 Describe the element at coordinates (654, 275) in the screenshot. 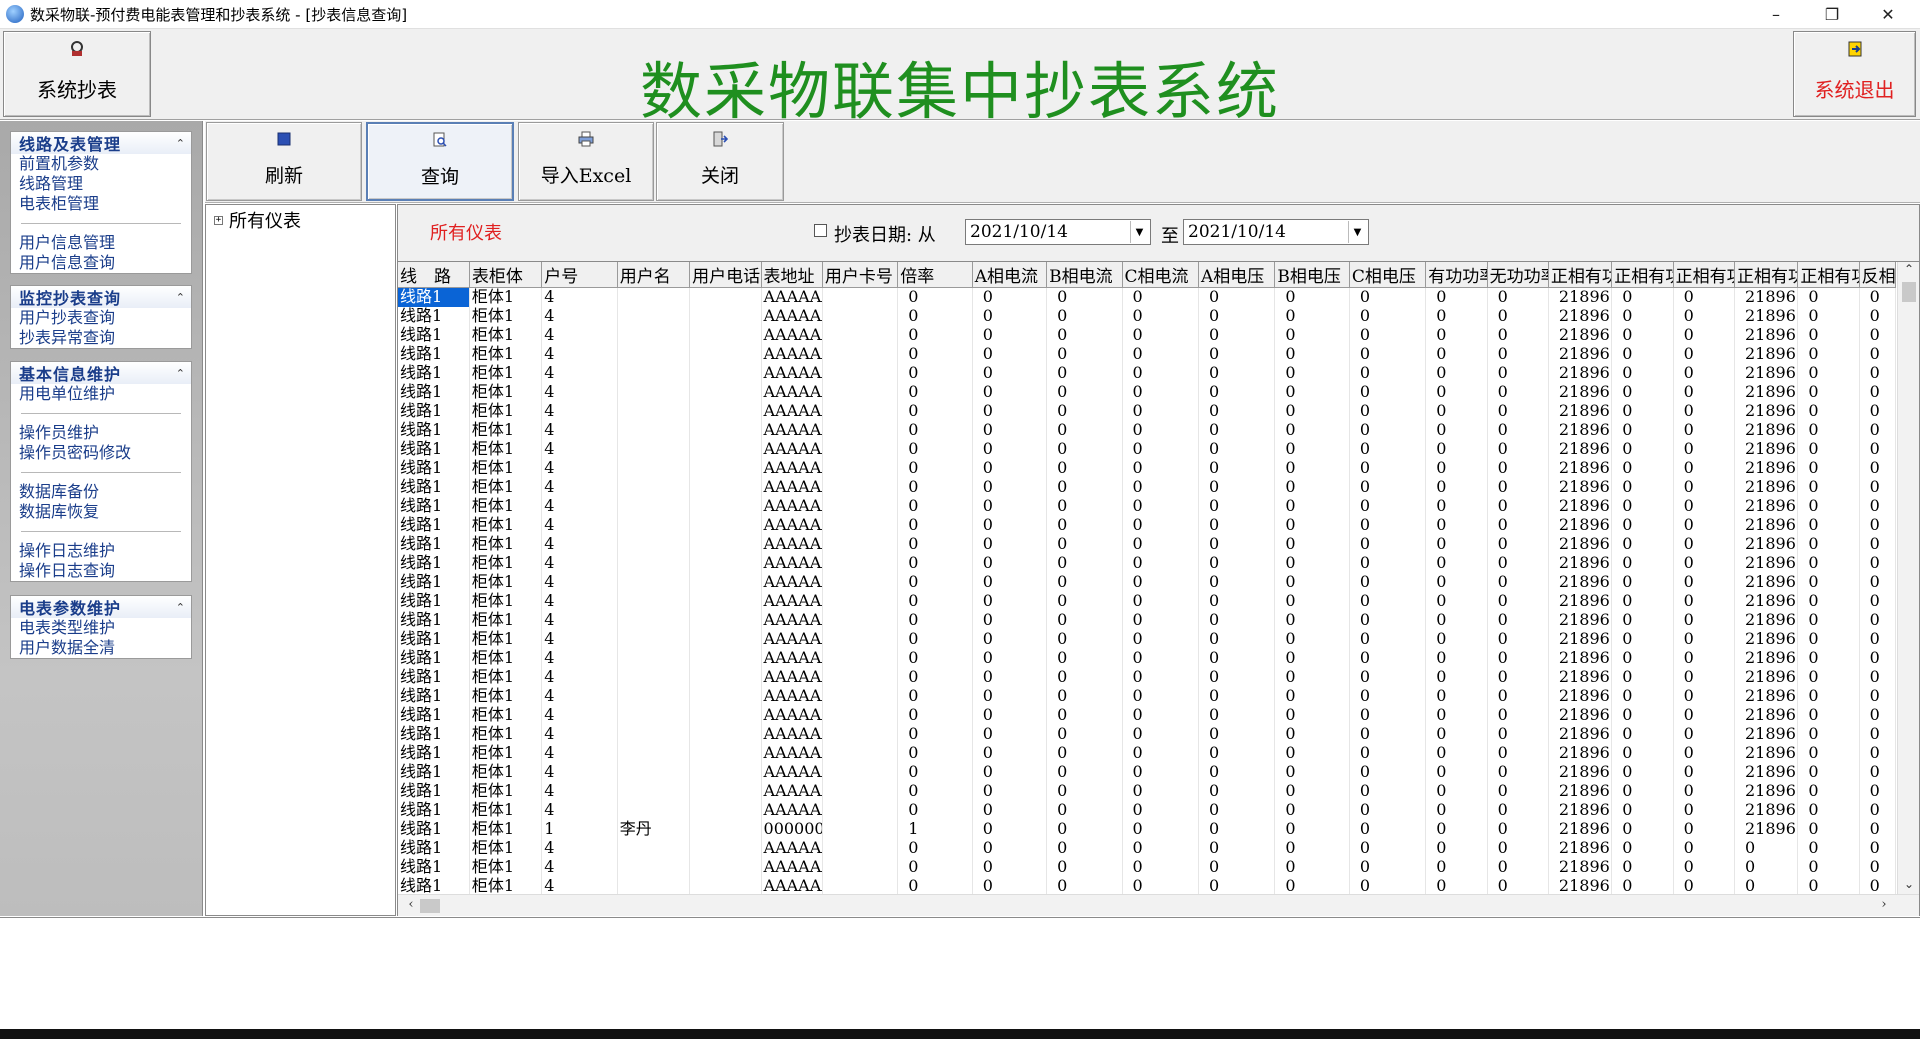

I see `column-header: 用户名` at that location.